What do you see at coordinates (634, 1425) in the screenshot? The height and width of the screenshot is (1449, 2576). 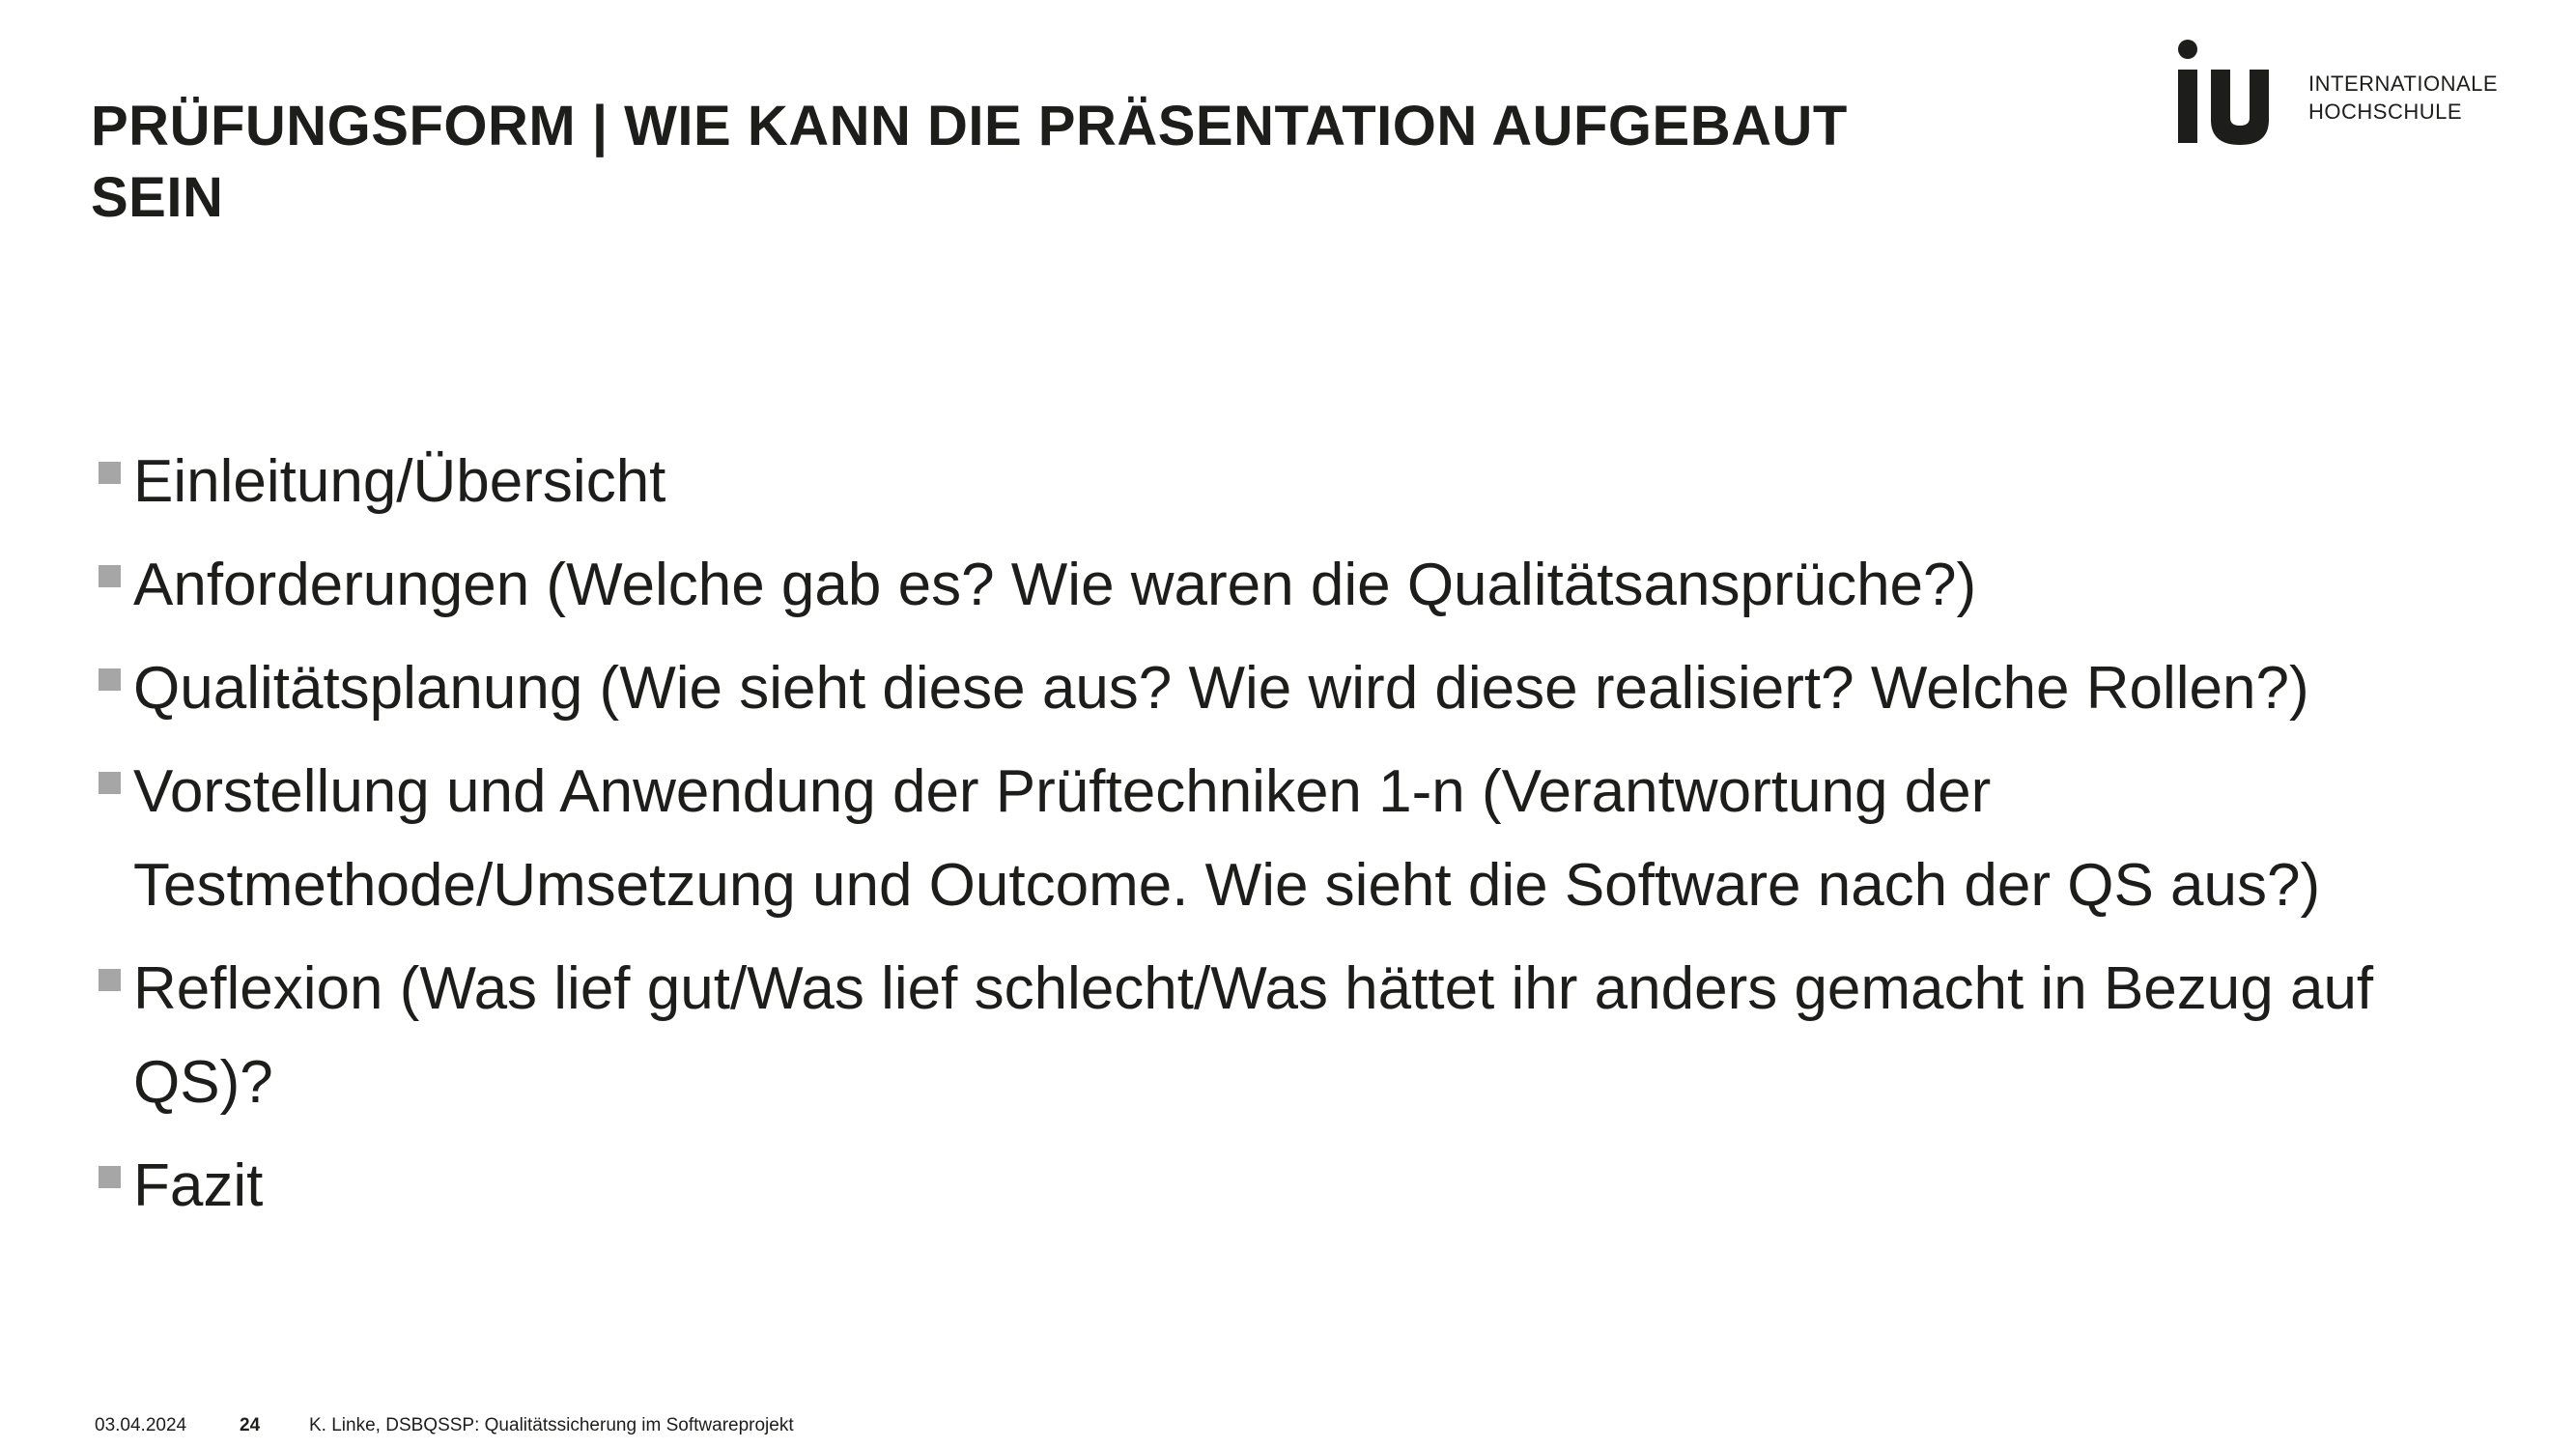 I see `footer-course-title: : Qualitätssicherung im Softwareprojekt` at bounding box center [634, 1425].